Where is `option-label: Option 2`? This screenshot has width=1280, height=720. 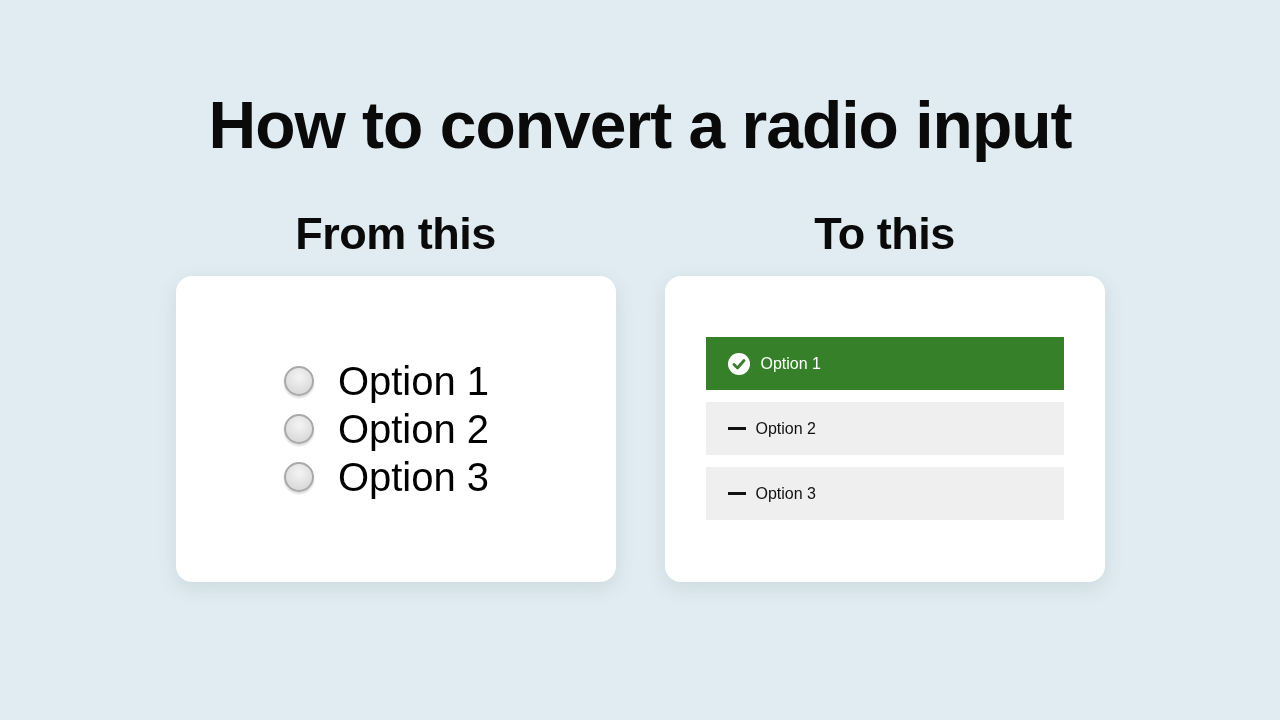
option-label: Option 2 is located at coordinates (413, 429).